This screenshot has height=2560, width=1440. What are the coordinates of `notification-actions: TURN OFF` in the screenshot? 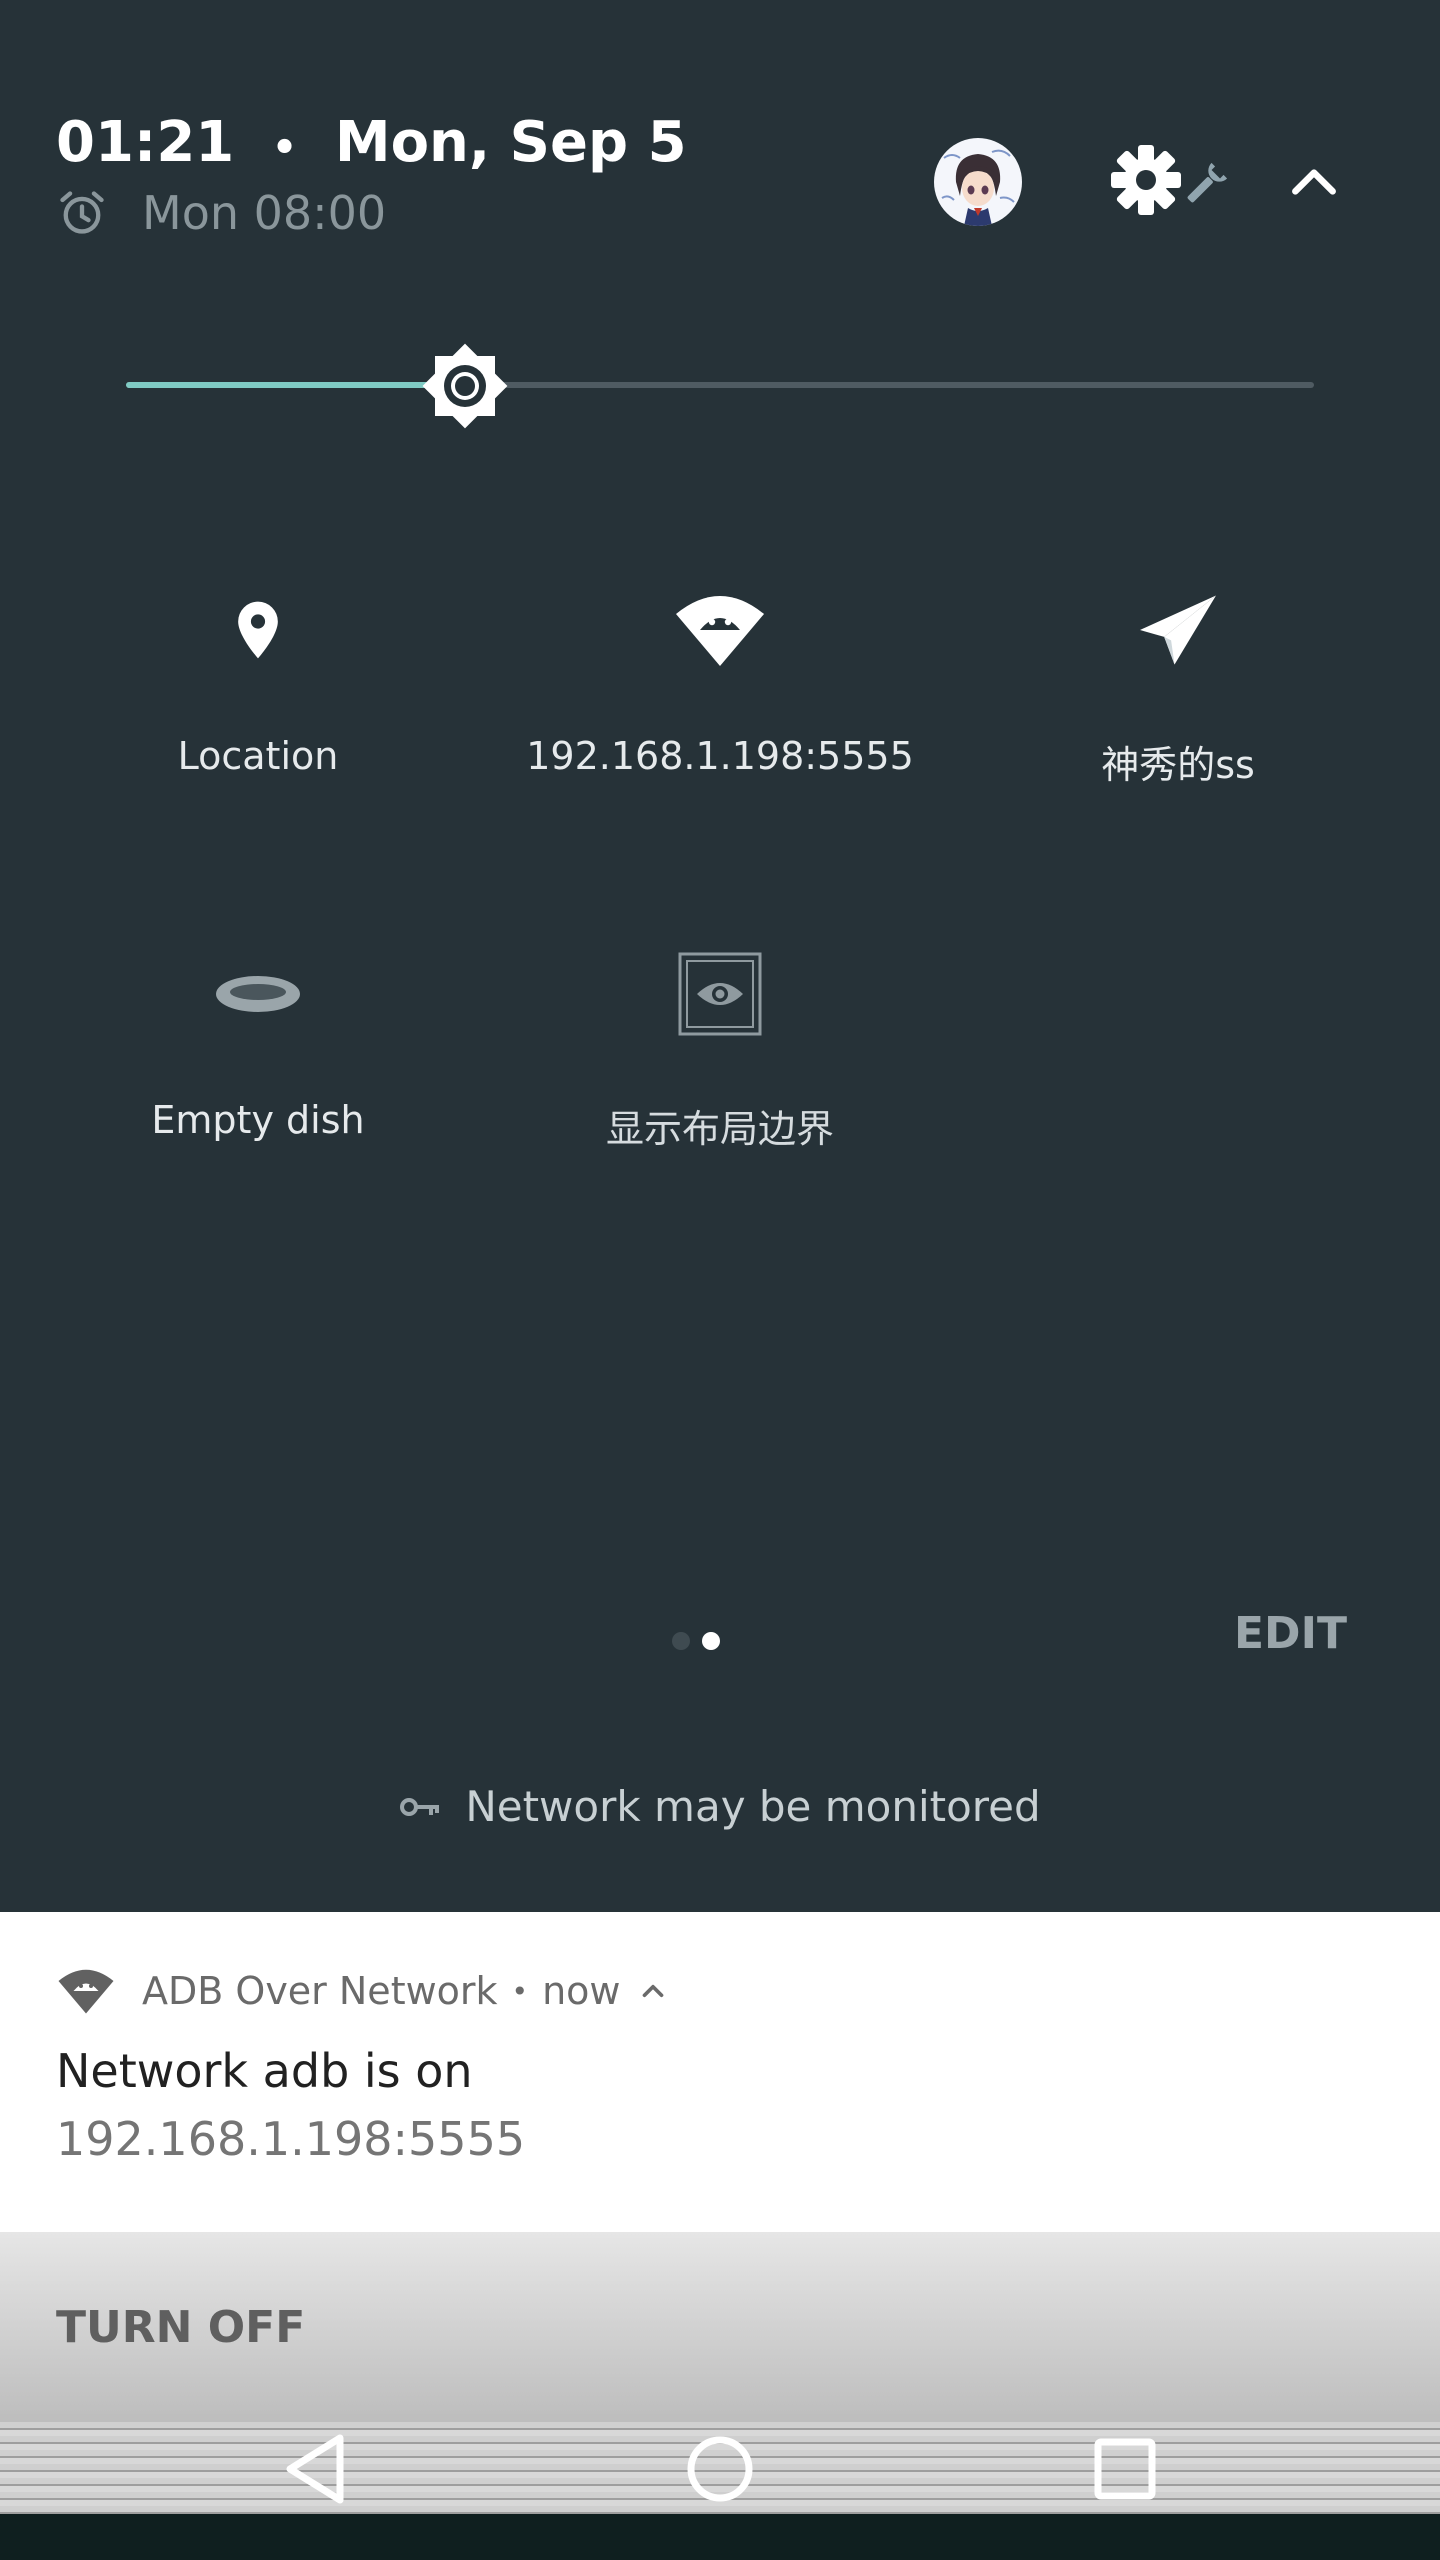 It's located at (720, 2327).